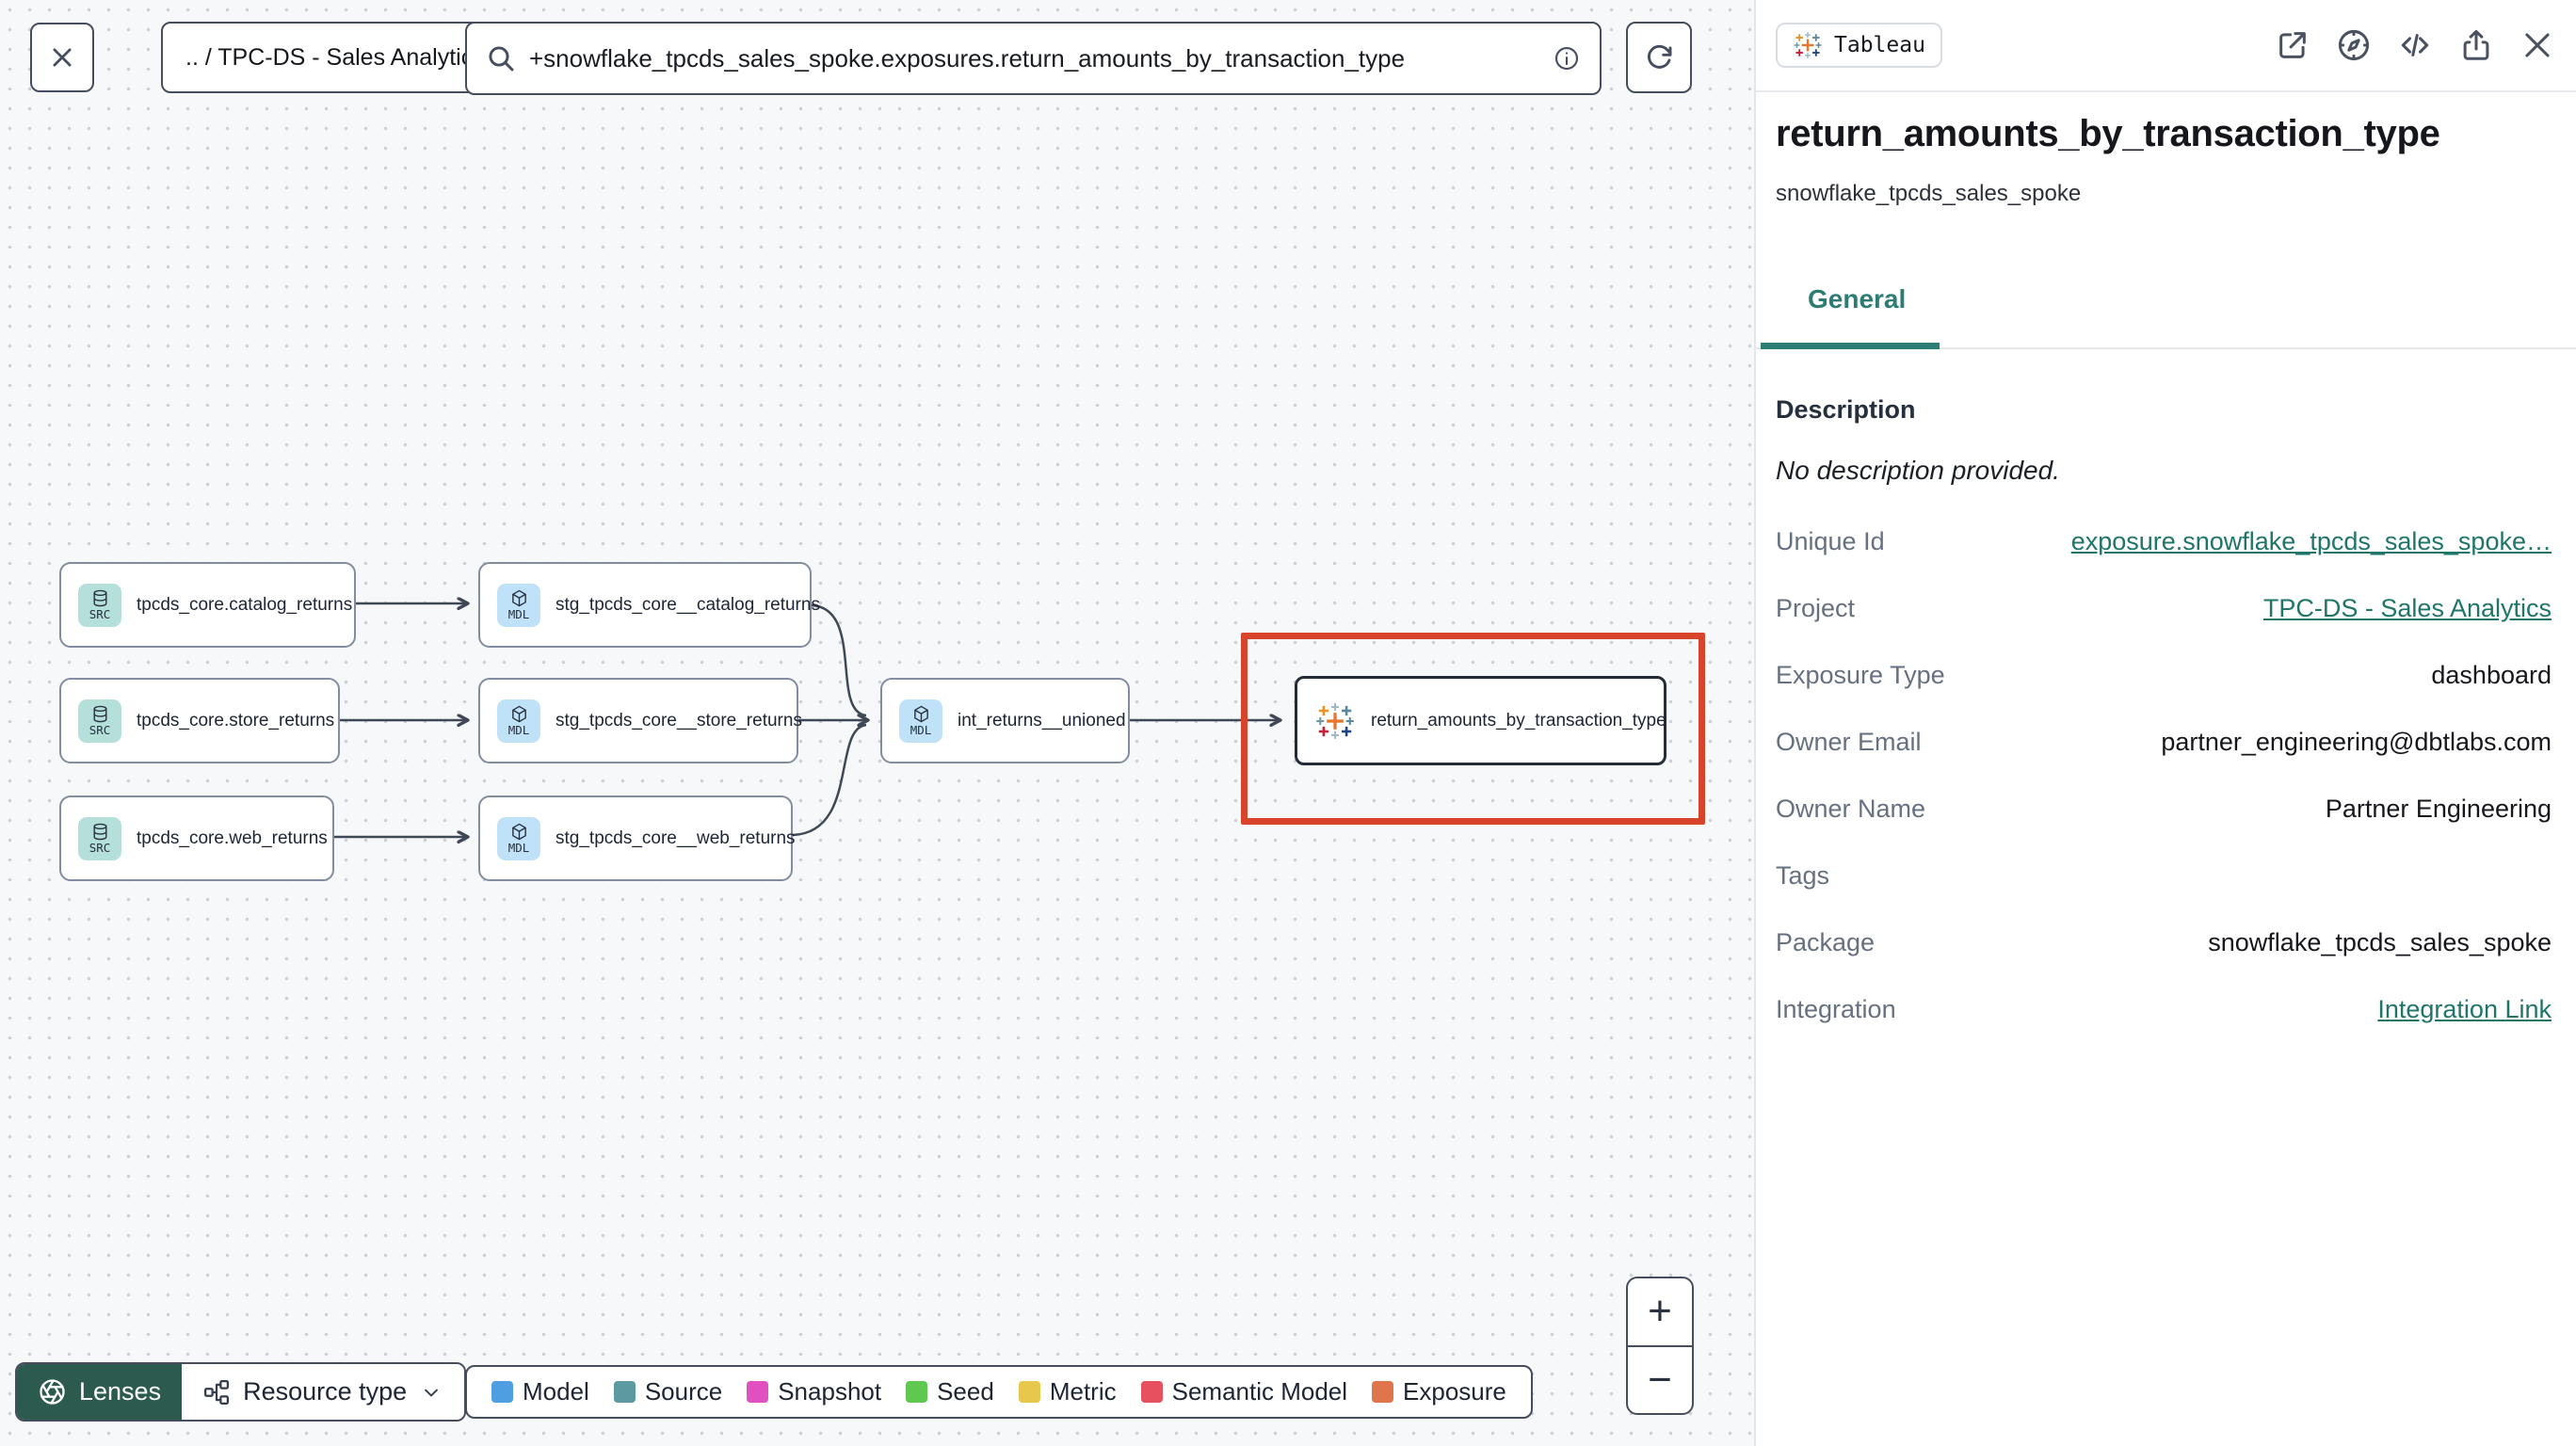 The height and width of the screenshot is (1446, 2576). Describe the element at coordinates (1567, 58) in the screenshot. I see `info-icon` at that location.